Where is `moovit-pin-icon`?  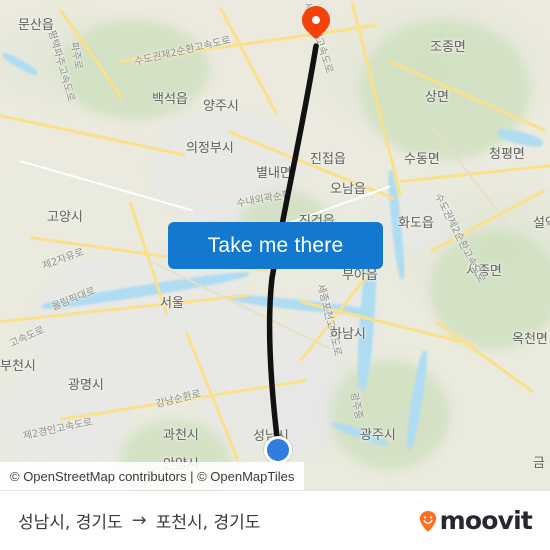 moovit-pin-icon is located at coordinates (428, 521).